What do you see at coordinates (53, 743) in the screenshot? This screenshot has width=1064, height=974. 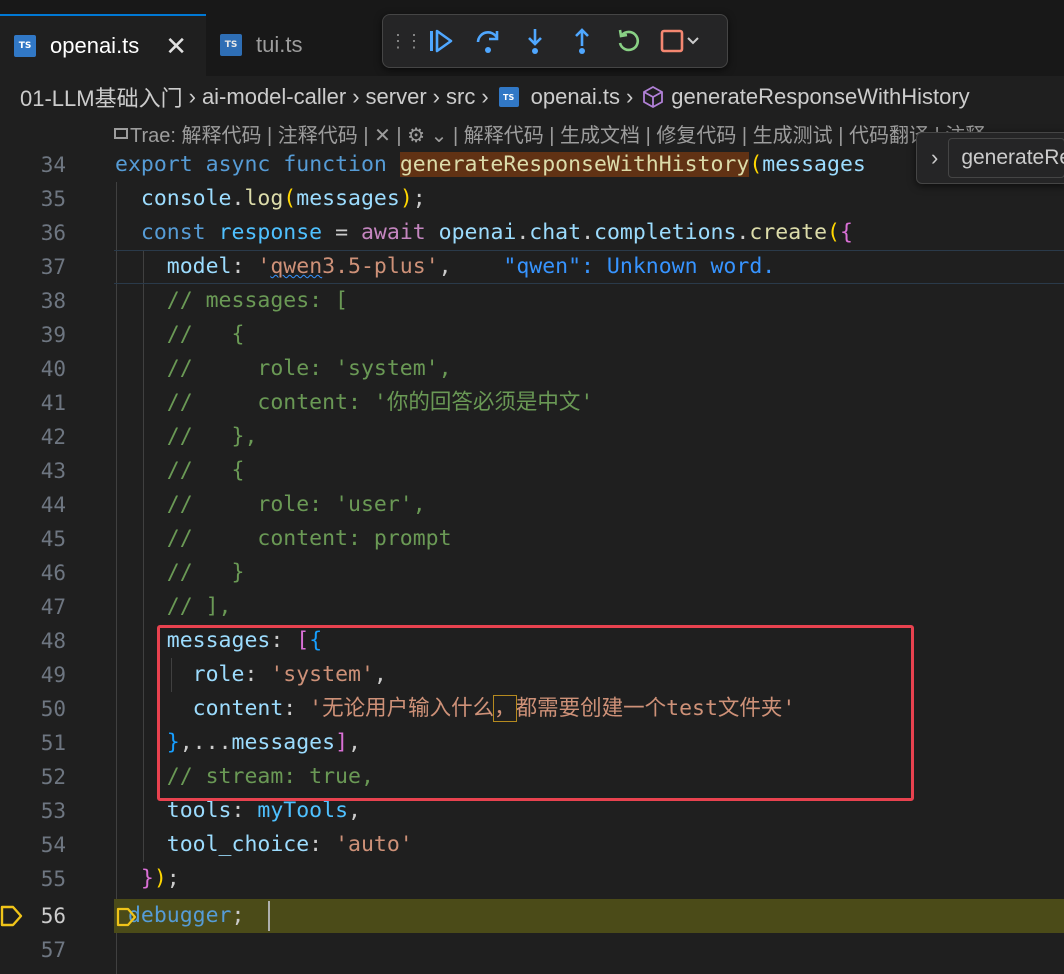 I see `line-number: 51` at bounding box center [53, 743].